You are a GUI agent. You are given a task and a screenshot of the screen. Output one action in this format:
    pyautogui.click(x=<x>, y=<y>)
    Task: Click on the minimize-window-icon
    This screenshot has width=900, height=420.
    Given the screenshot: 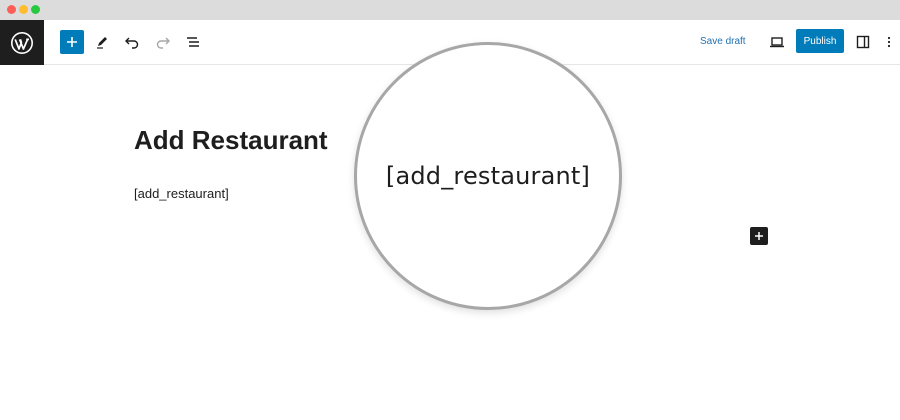 What is the action you would take?
    pyautogui.click(x=23, y=9)
    